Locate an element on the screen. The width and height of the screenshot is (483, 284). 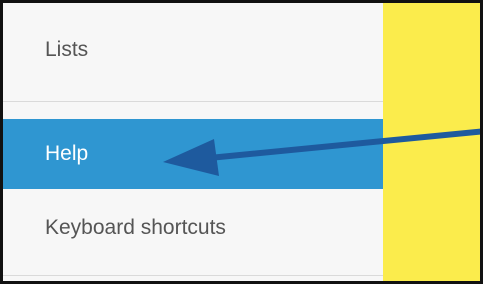
menu-item-label: Keyboard shortcuts is located at coordinates (135, 227).